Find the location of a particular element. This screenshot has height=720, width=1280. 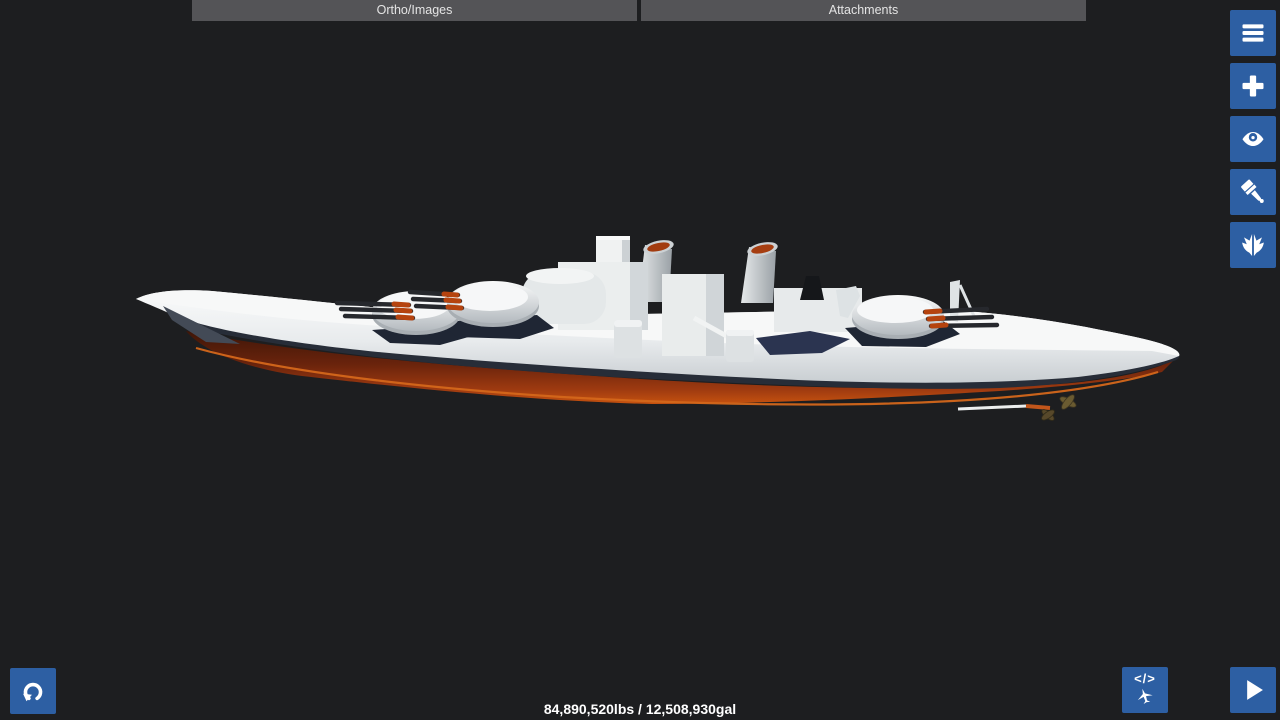

xml-code-glyph: </> is located at coordinates (1145, 678).